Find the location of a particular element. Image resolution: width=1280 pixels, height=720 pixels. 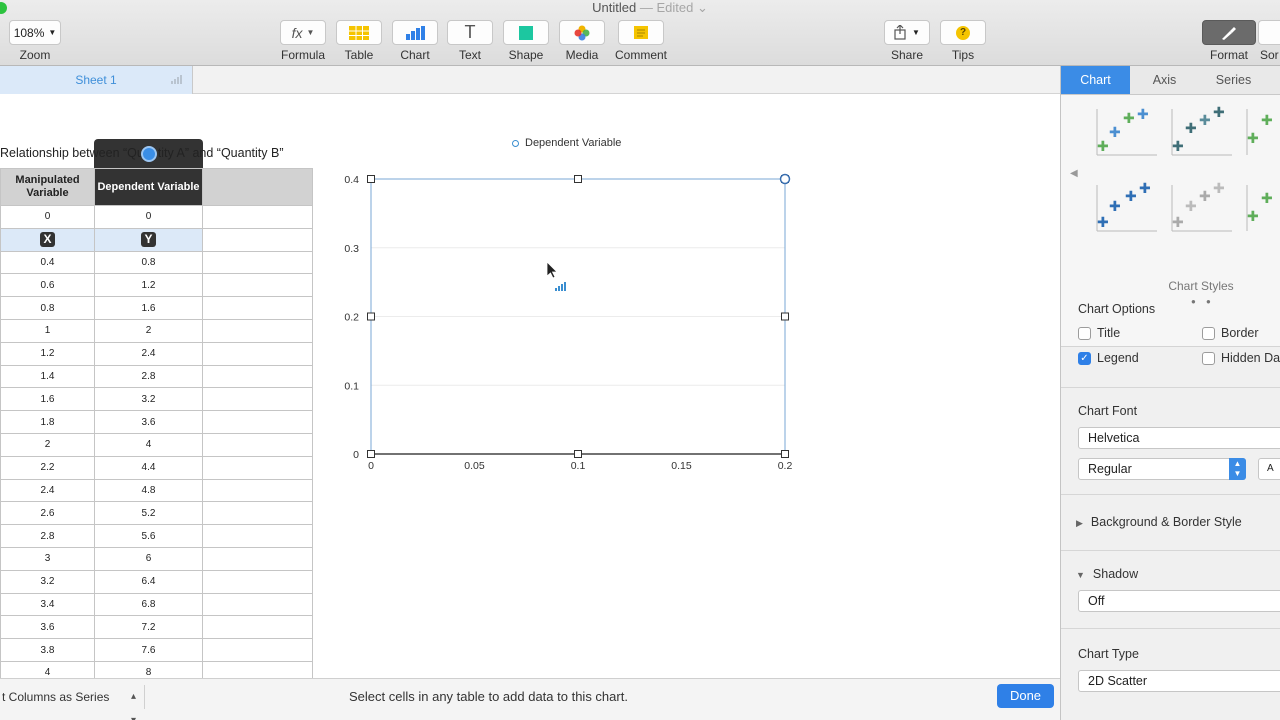

tab-axis: Axis is located at coordinates (1164, 80).